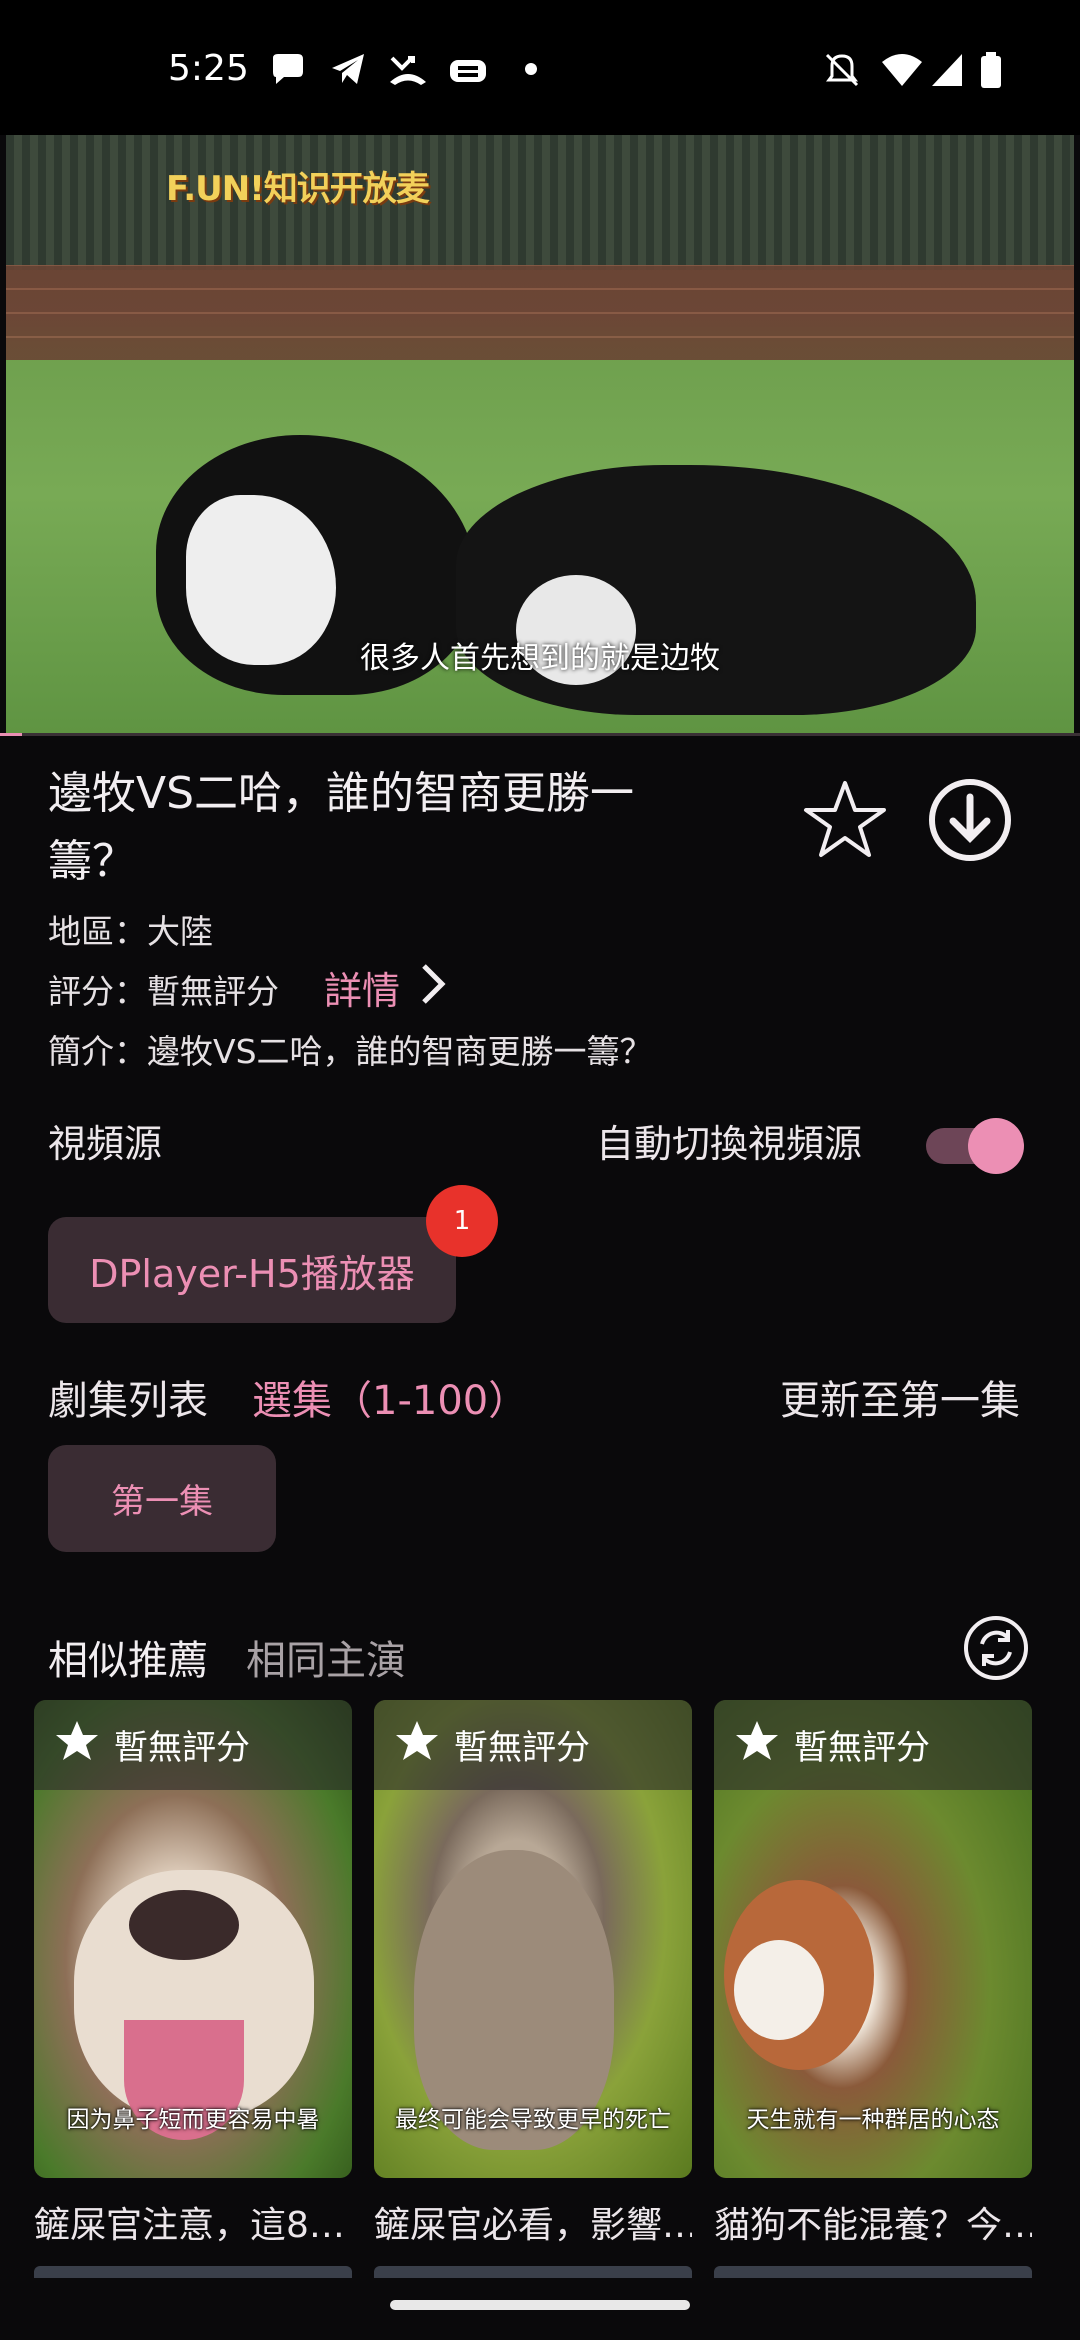  Describe the element at coordinates (208, 68) in the screenshot. I see `status-time: 5:25` at that location.